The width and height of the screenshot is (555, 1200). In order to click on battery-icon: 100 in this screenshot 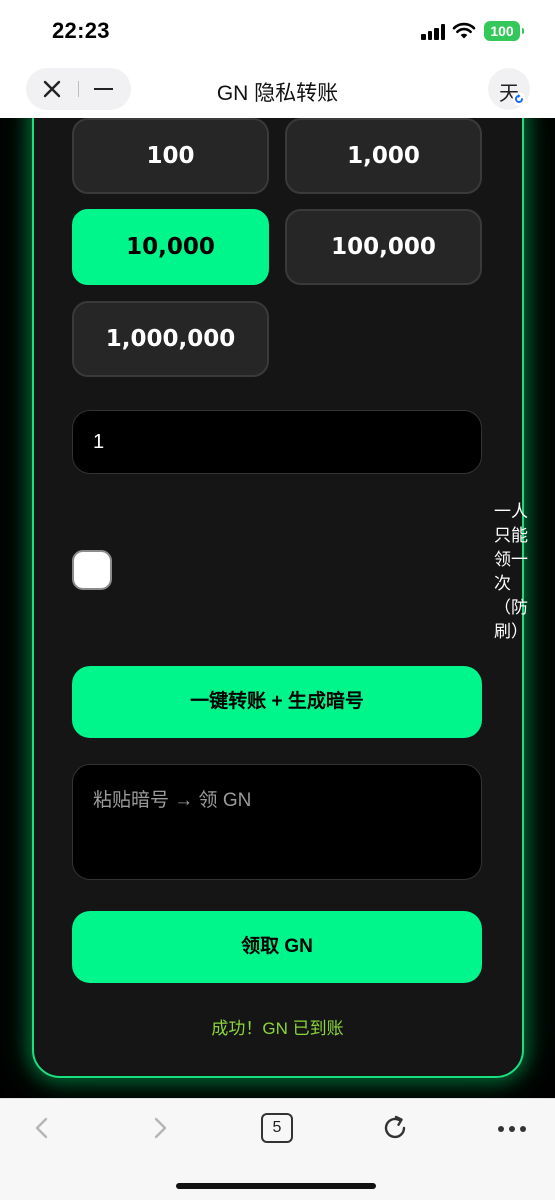, I will do `click(504, 31)`.